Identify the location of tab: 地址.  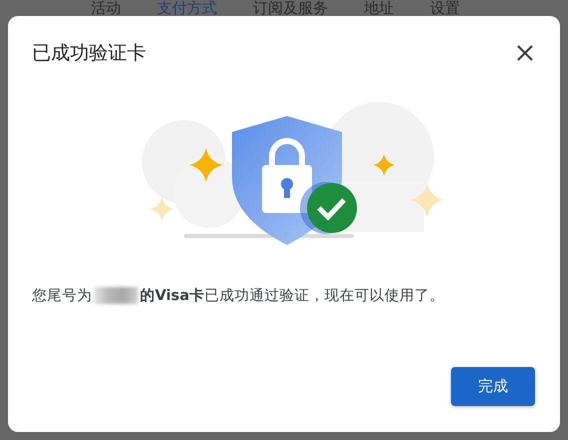
(379, 9).